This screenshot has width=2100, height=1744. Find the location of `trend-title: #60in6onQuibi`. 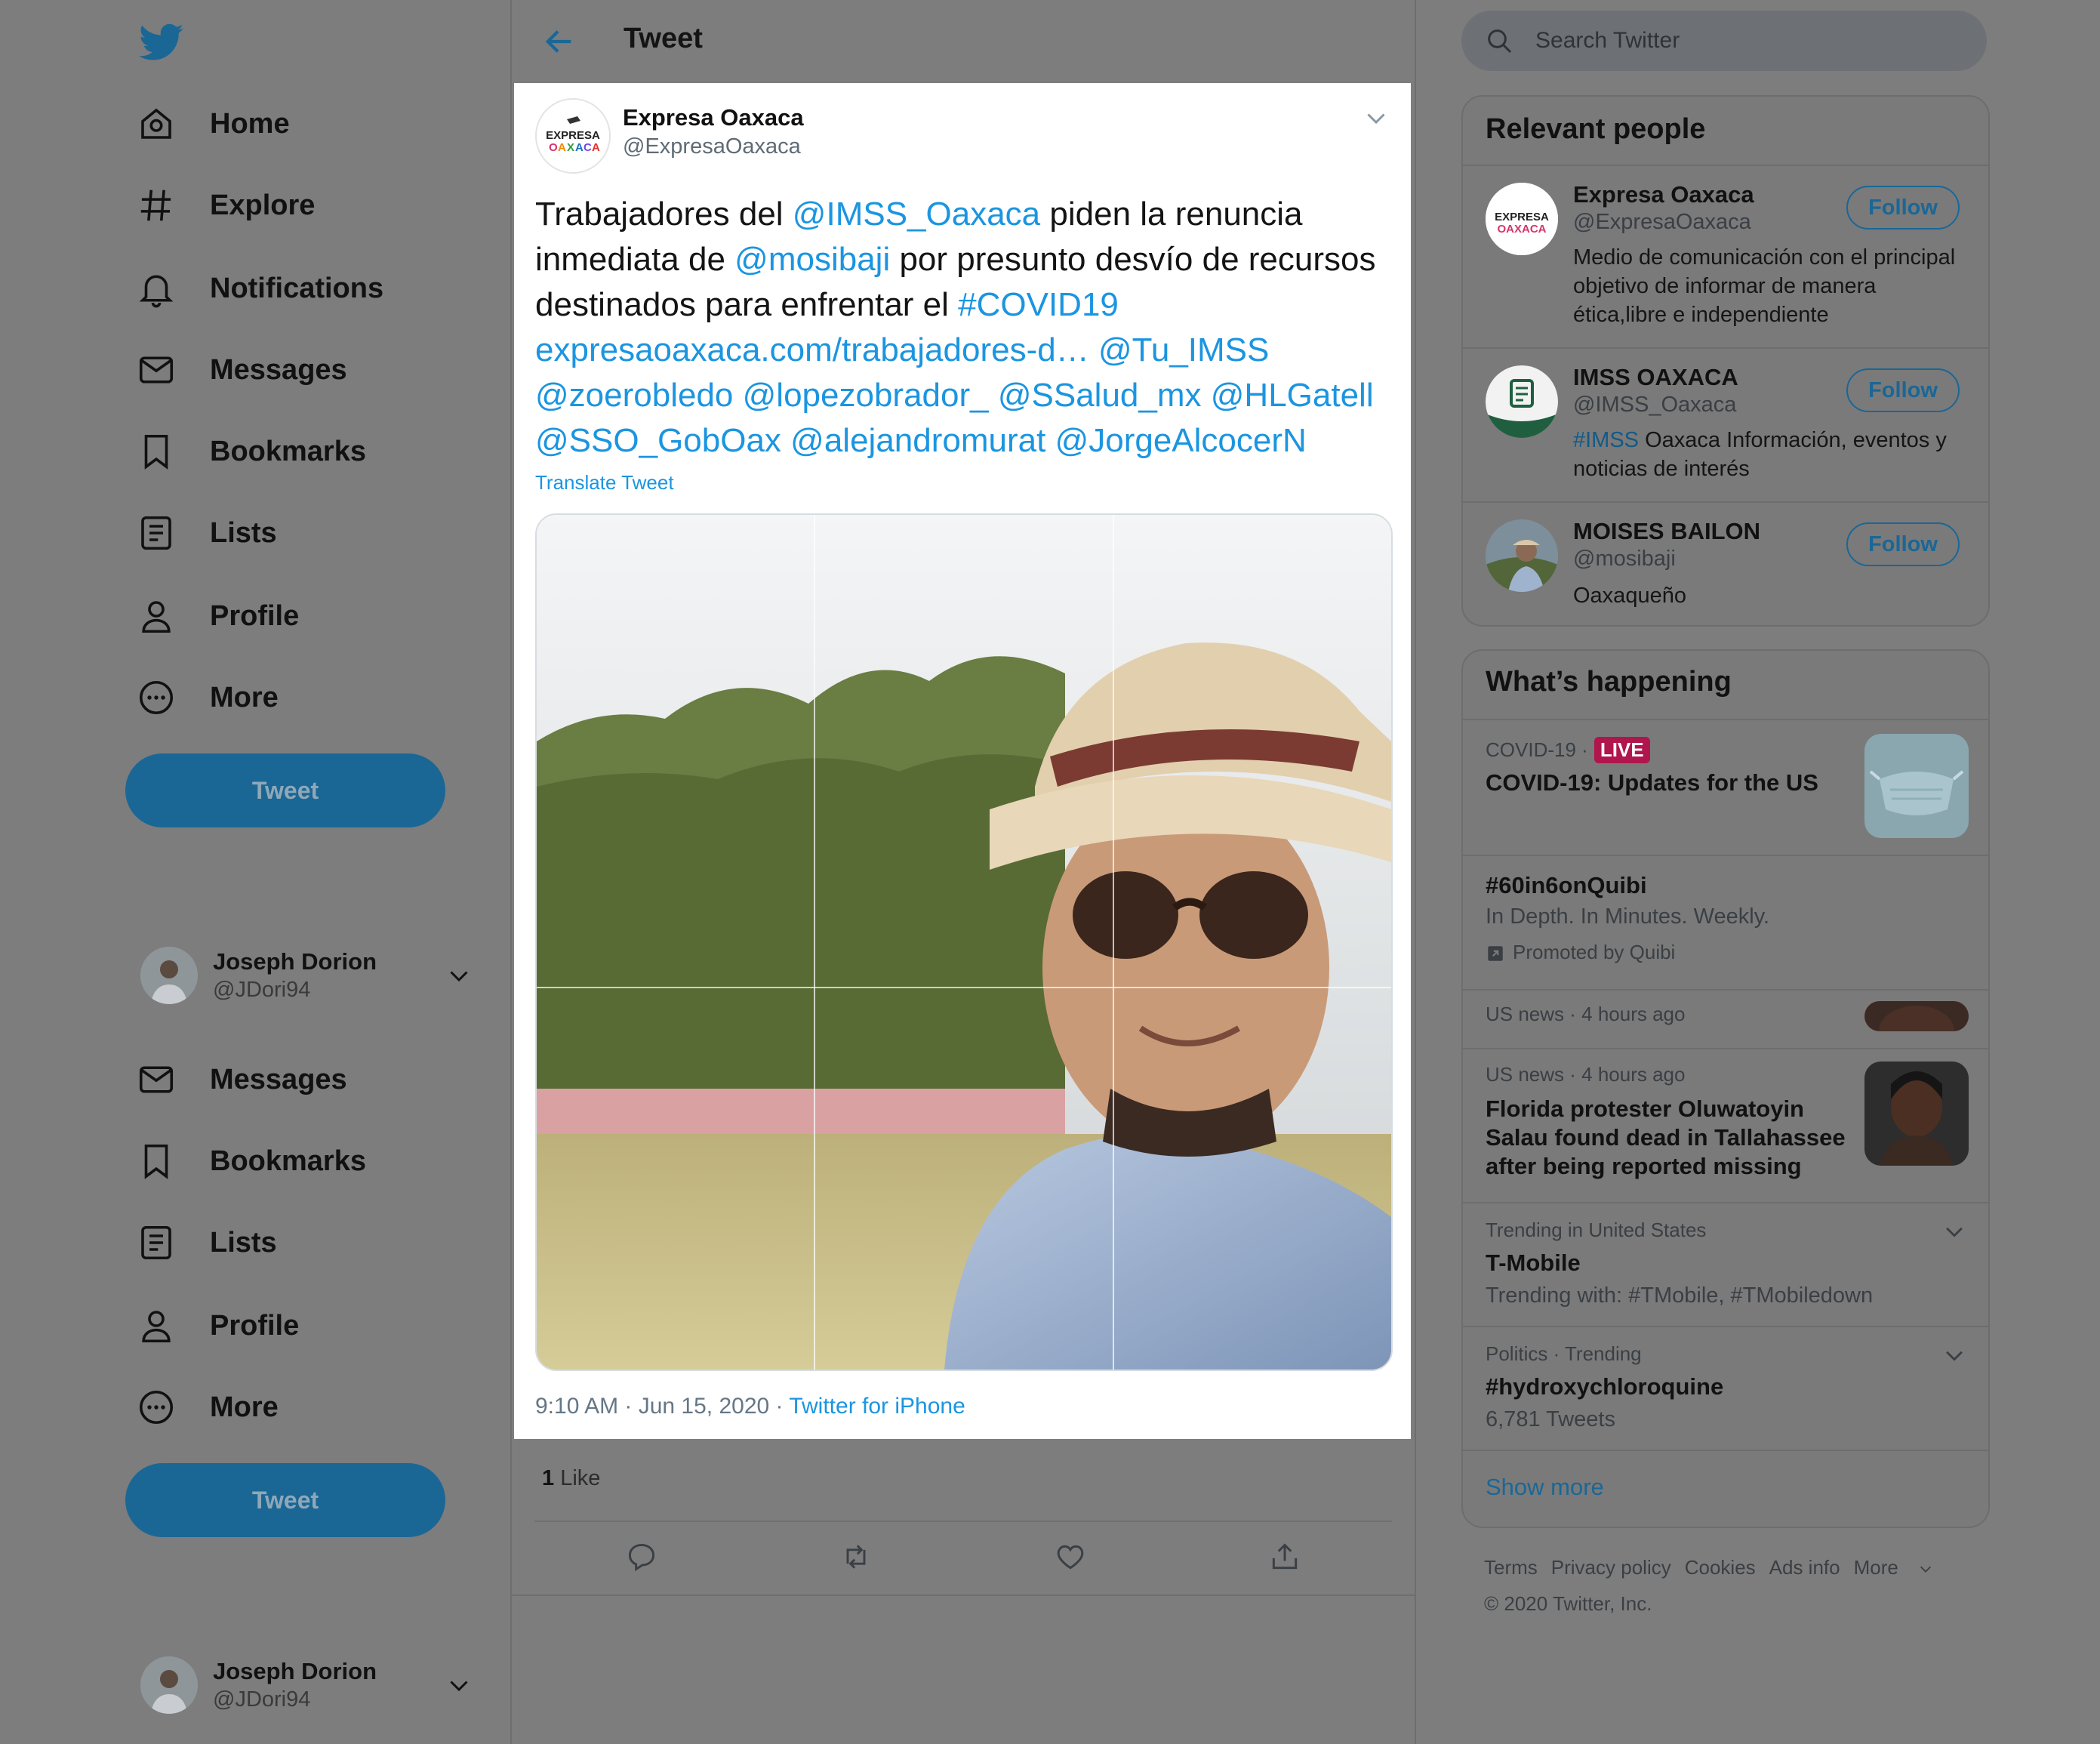

trend-title: #60in6onQuibi is located at coordinates (1566, 885).